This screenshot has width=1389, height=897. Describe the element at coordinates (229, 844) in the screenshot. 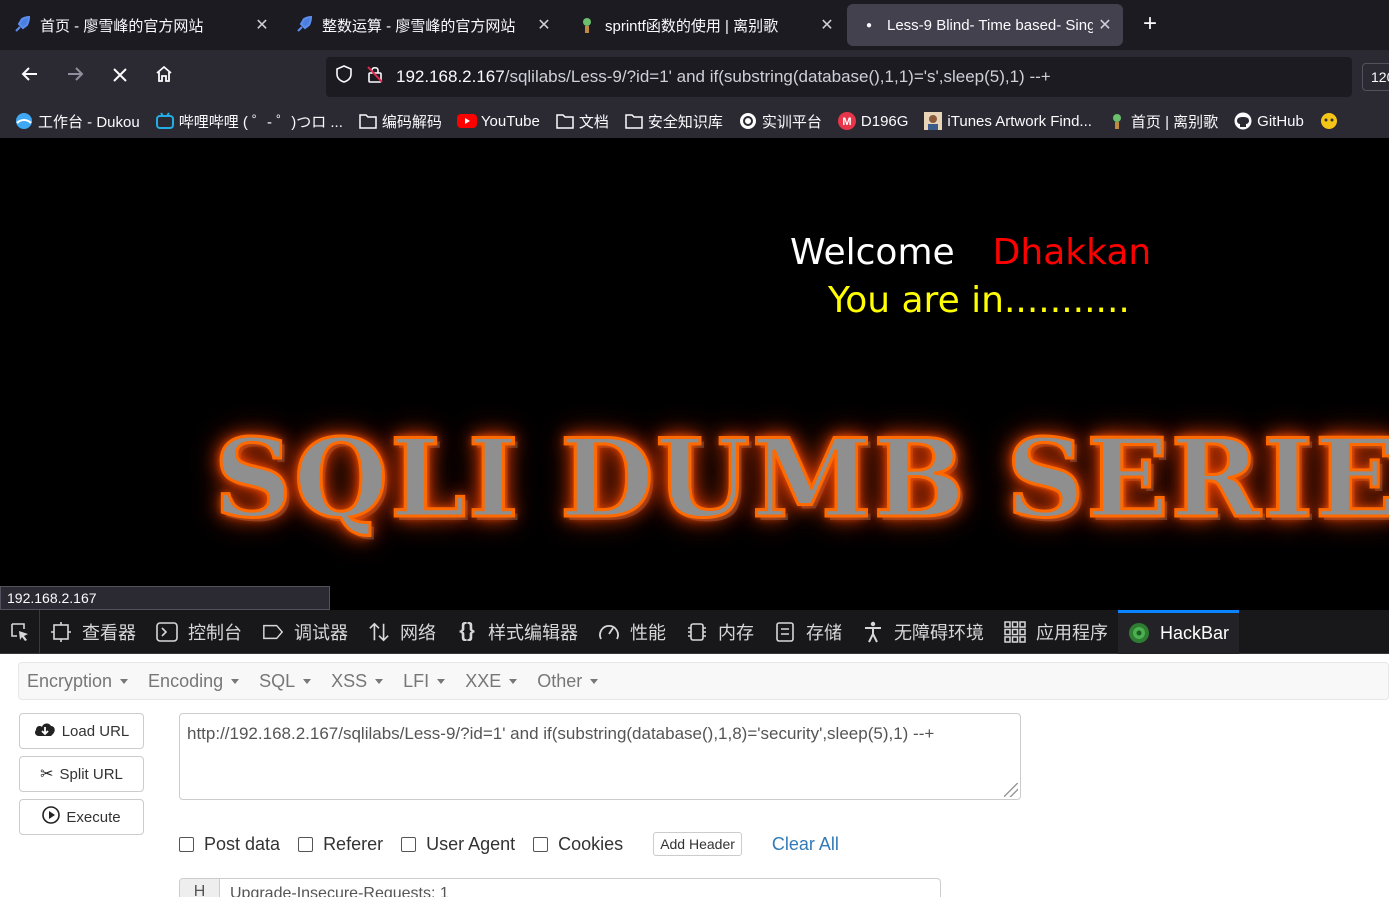

I see `option-post-data: Post data` at that location.